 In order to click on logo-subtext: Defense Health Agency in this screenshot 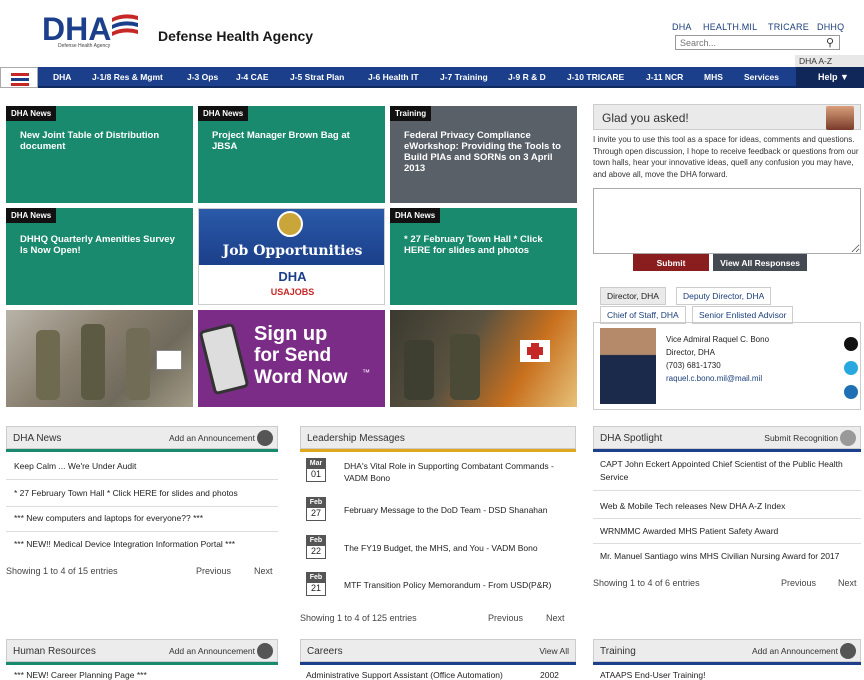, I will do `click(84, 46)`.